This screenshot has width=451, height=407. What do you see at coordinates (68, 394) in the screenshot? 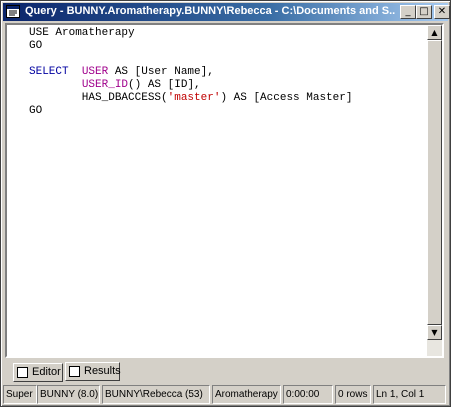
I see `status-server: BUNNY (8.0)` at bounding box center [68, 394].